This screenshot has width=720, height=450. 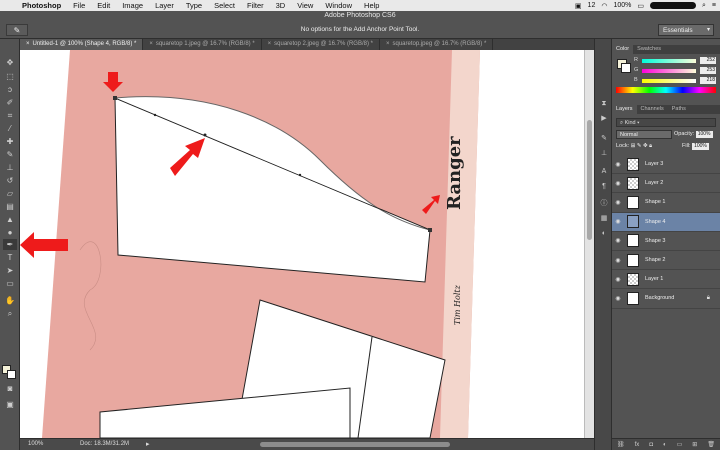 What do you see at coordinates (604, 138) in the screenshot?
I see `brush-panel-icon: ✎` at bounding box center [604, 138].